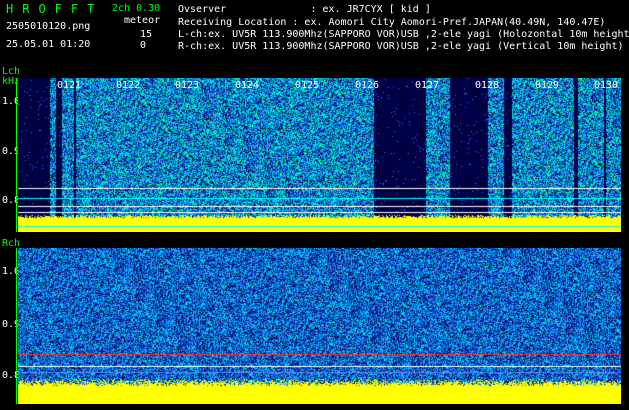 Image resolution: width=629 pixels, height=410 pixels. What do you see at coordinates (146, 34) in the screenshot?
I see `lch-count: 15` at bounding box center [146, 34].